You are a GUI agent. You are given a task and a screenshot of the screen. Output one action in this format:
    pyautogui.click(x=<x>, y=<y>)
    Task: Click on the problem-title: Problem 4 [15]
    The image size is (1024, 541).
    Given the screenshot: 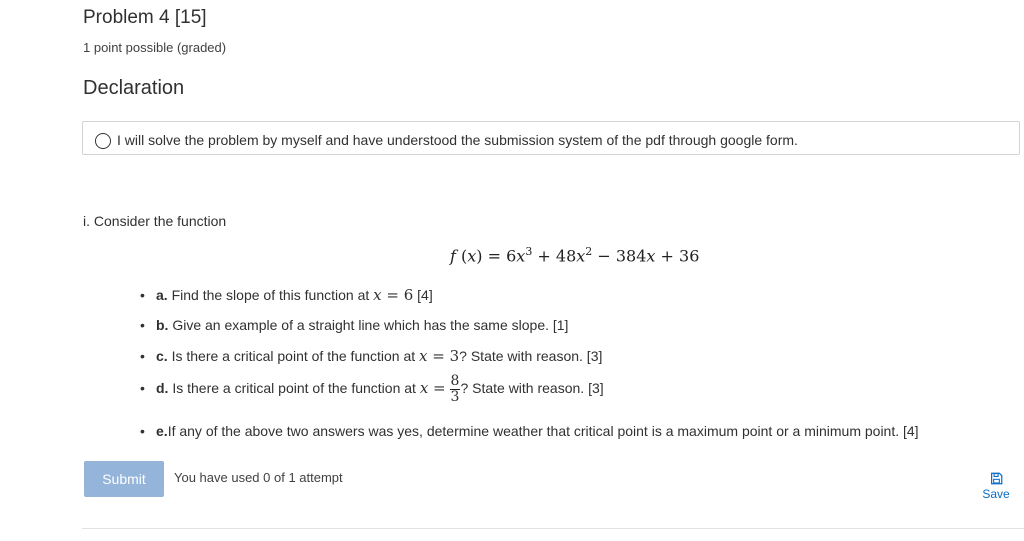 What is the action you would take?
    pyautogui.click(x=145, y=17)
    